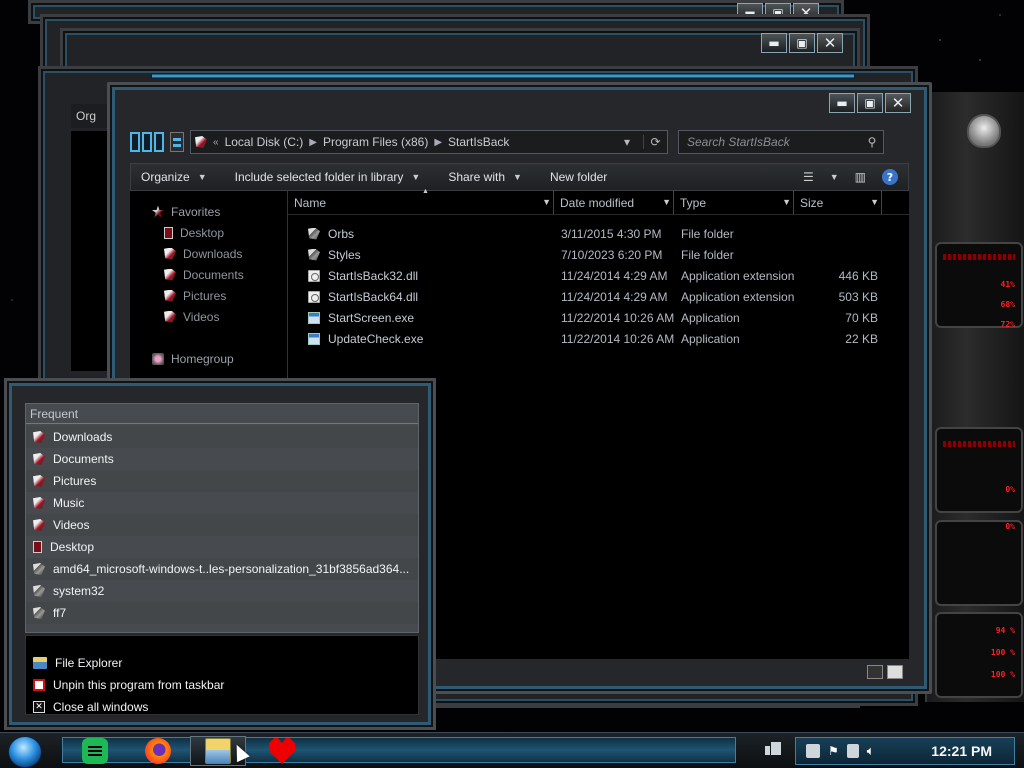  What do you see at coordinates (158, 751) in the screenshot?
I see `taskbar-button-firefox` at bounding box center [158, 751].